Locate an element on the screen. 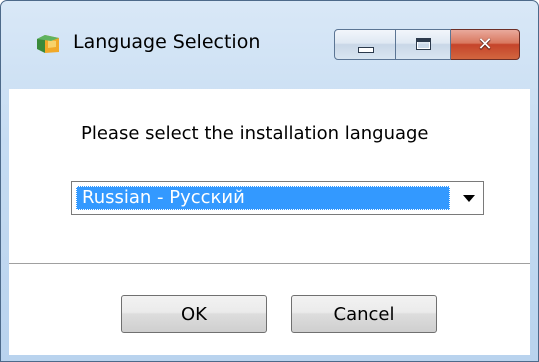  language-select: Russian - Русский is located at coordinates (277, 198).